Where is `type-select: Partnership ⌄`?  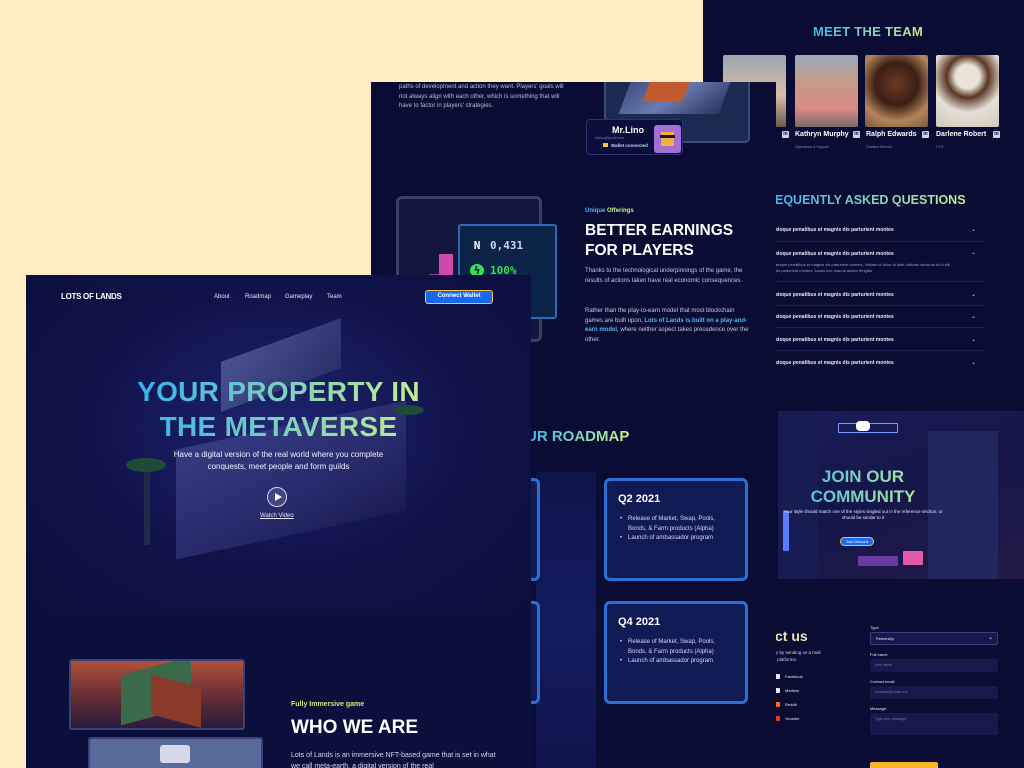
type-select: Partnership ⌄ is located at coordinates (934, 638).